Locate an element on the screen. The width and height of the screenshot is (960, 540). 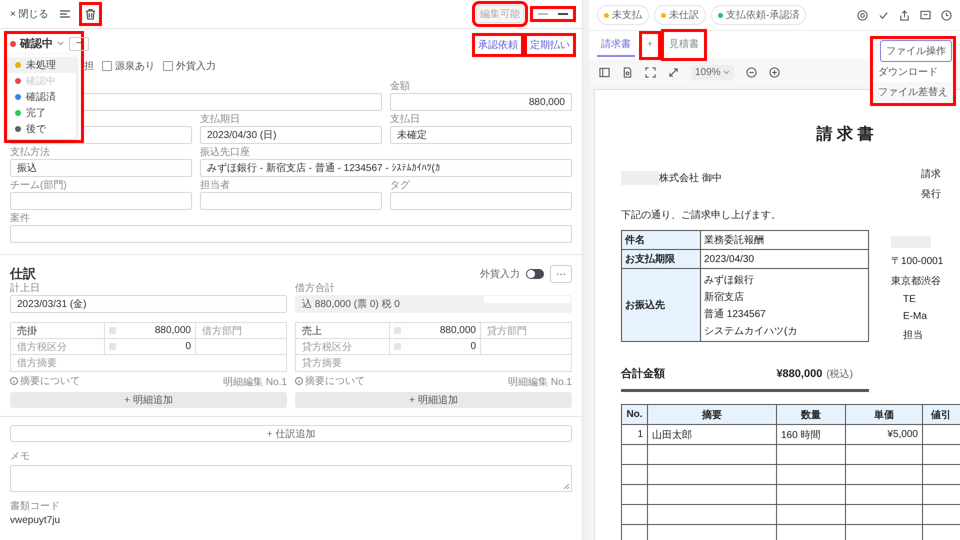
table-cell-text: 普通 1234567 is located at coordinates (735, 315).